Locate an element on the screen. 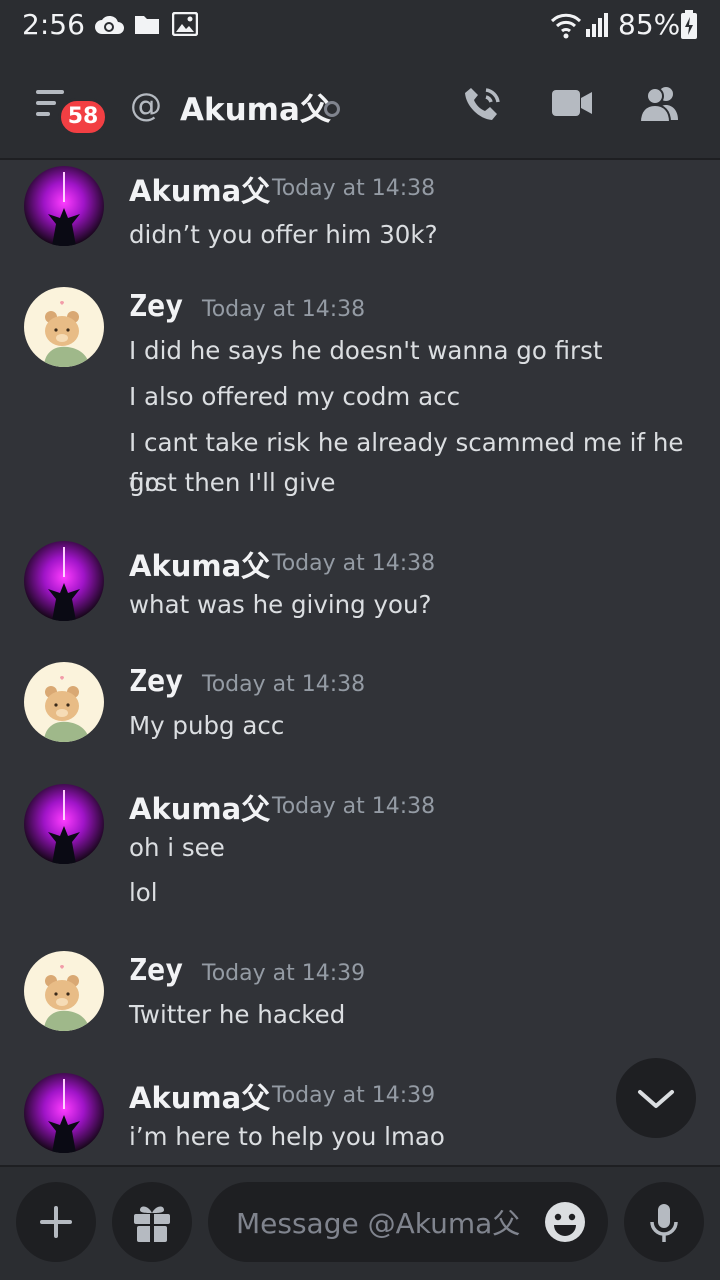 The height and width of the screenshot is (1280, 720). message-text: I also offered my codm acc is located at coordinates (295, 396).